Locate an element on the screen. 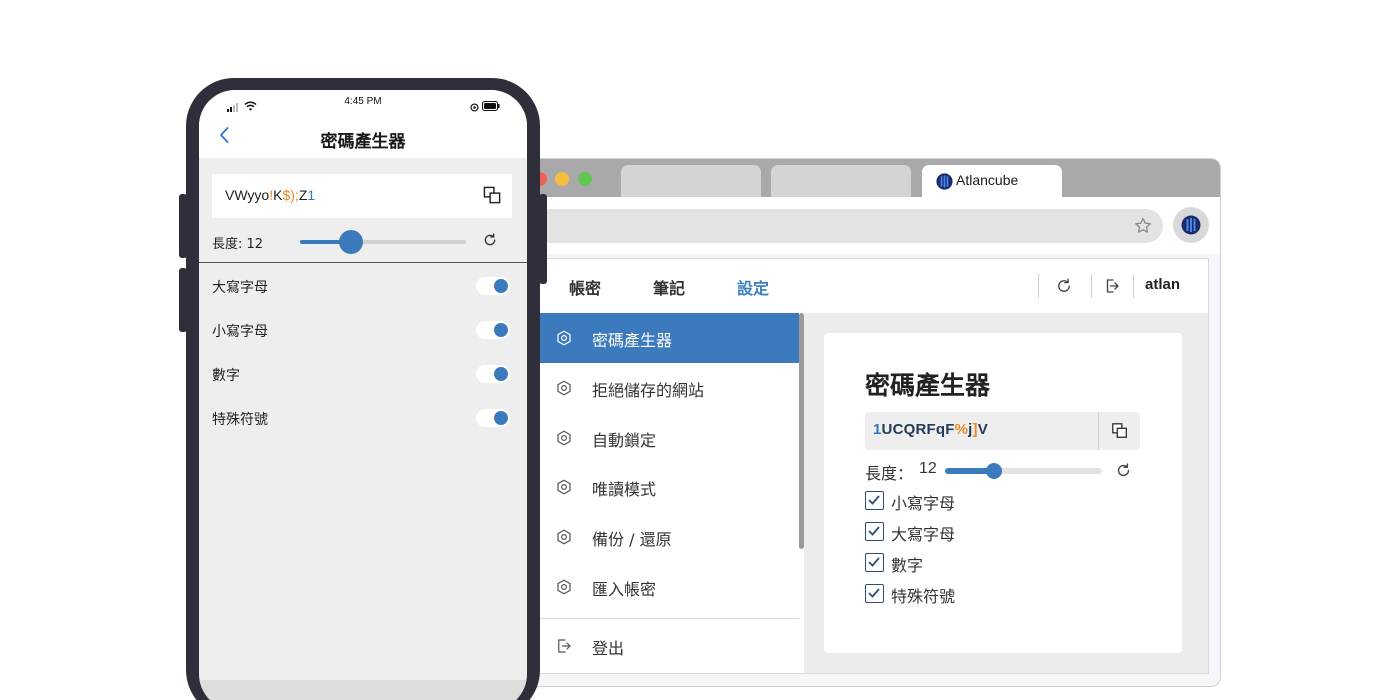 The image size is (1400, 700). menu-item-password-generator: 密碼產生器 is located at coordinates (650, 338).